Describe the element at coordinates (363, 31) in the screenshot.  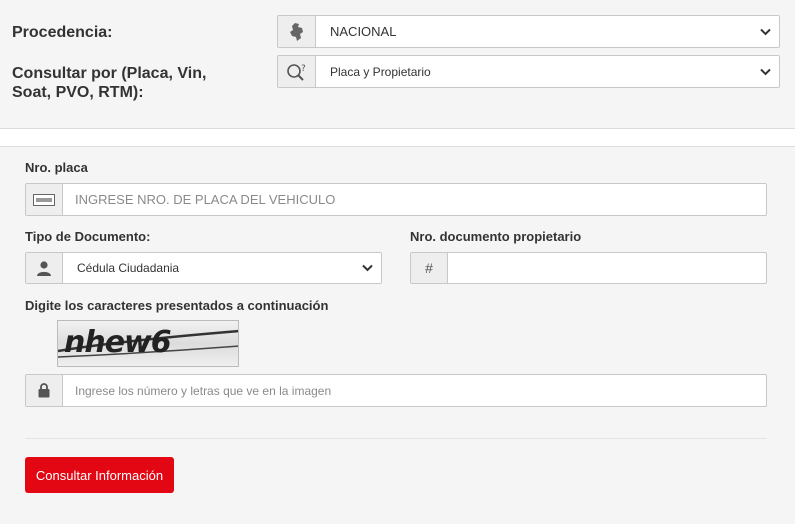
I see `procedencia-value: NACIONAL` at that location.